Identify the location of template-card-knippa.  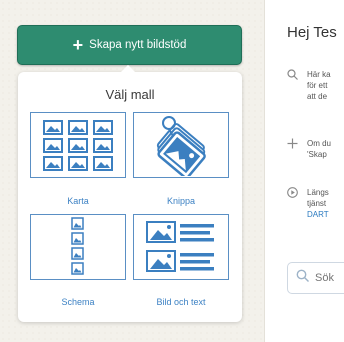
(181, 145).